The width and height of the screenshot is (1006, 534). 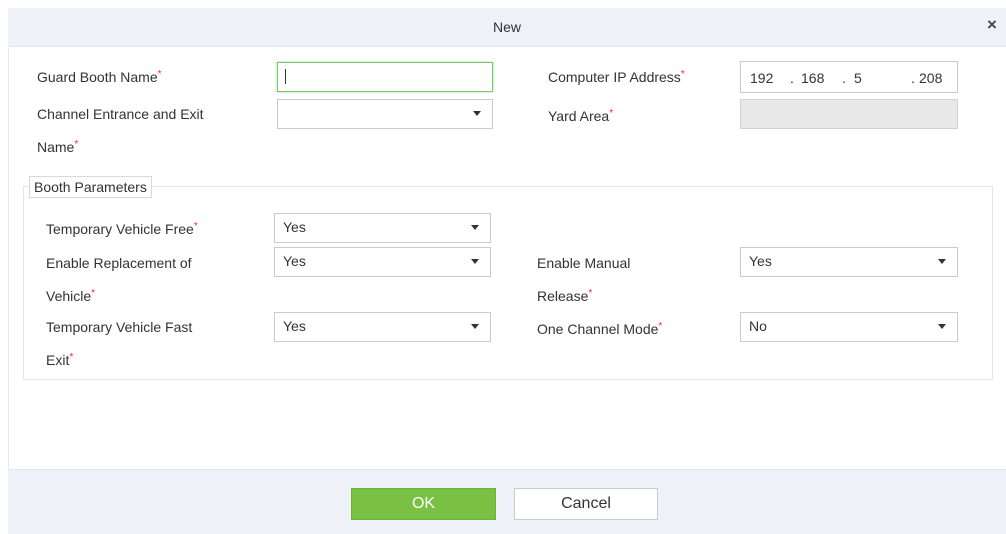 What do you see at coordinates (119, 263) in the screenshot?
I see `enable-replacement-label-line1: Enable Replacement of` at bounding box center [119, 263].